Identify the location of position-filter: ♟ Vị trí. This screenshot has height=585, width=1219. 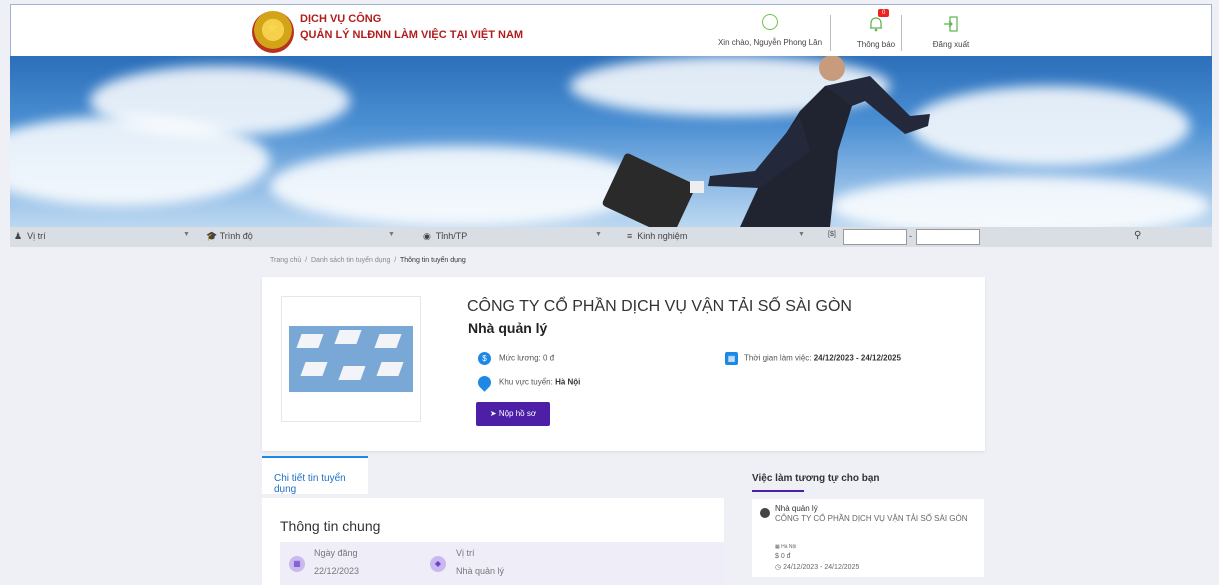
(30, 236).